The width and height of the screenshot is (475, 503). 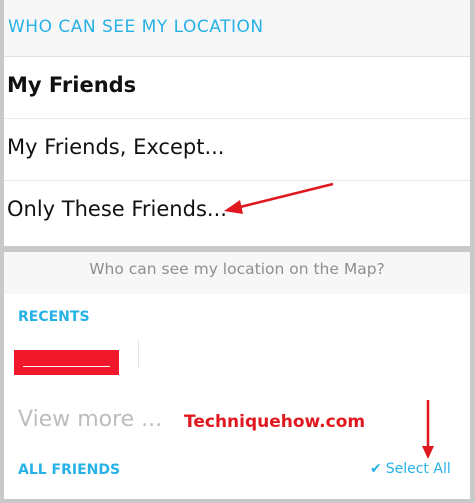 What do you see at coordinates (69, 470) in the screenshot?
I see `all-friends-heading: ALL FRIENDS` at bounding box center [69, 470].